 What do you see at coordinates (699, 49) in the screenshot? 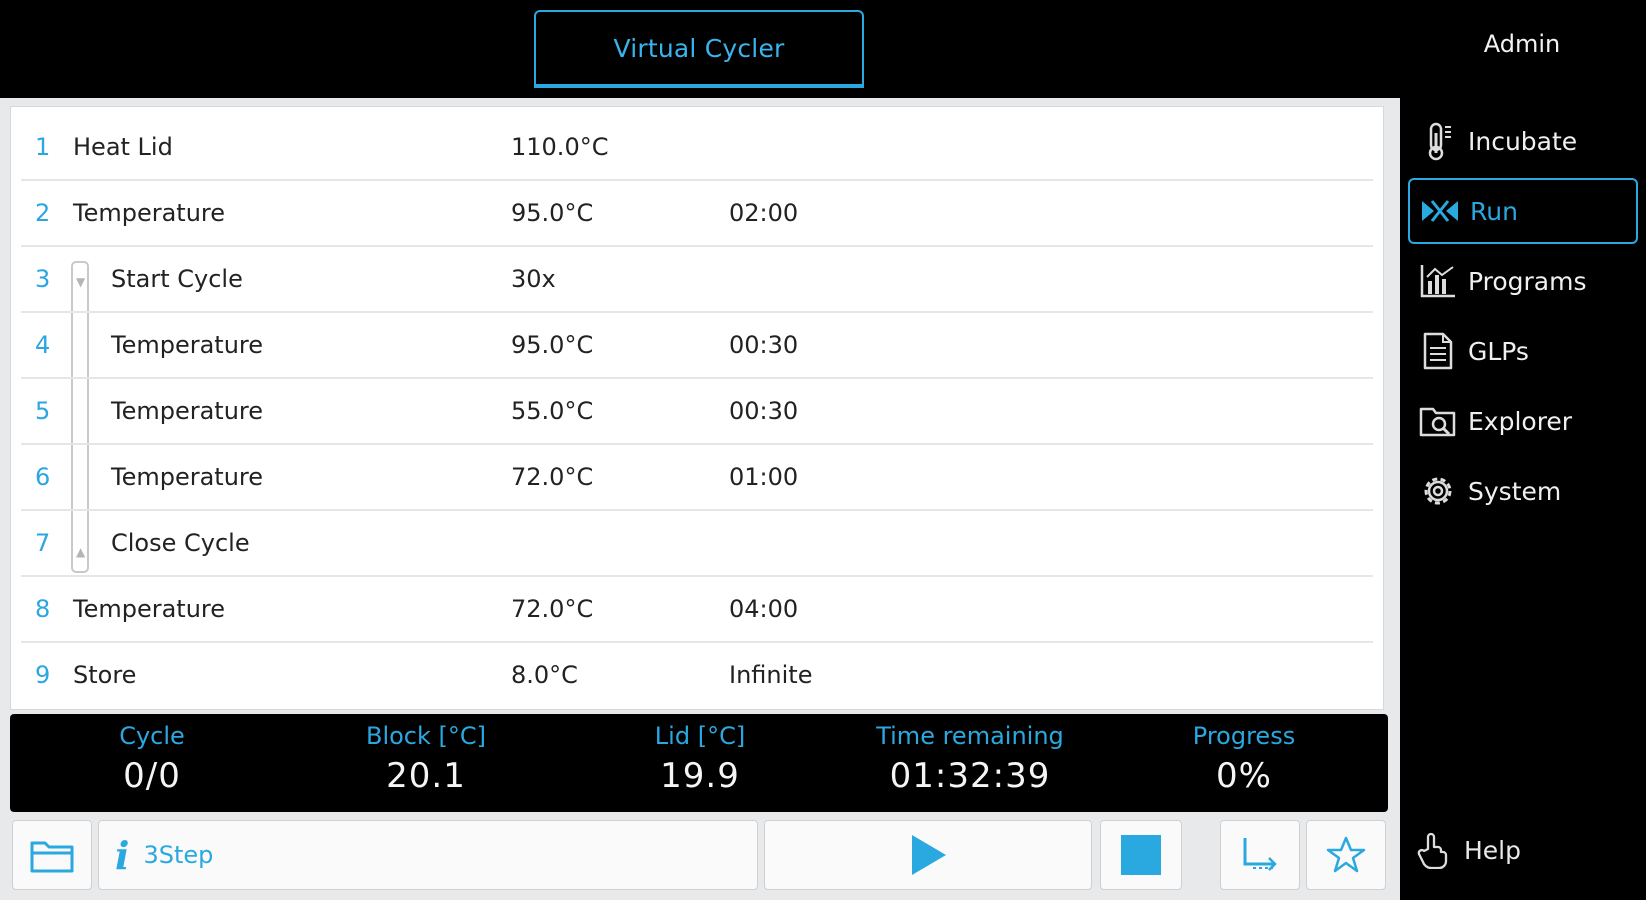
I see `tab-virtual-cycler: Virtual Cycler` at bounding box center [699, 49].